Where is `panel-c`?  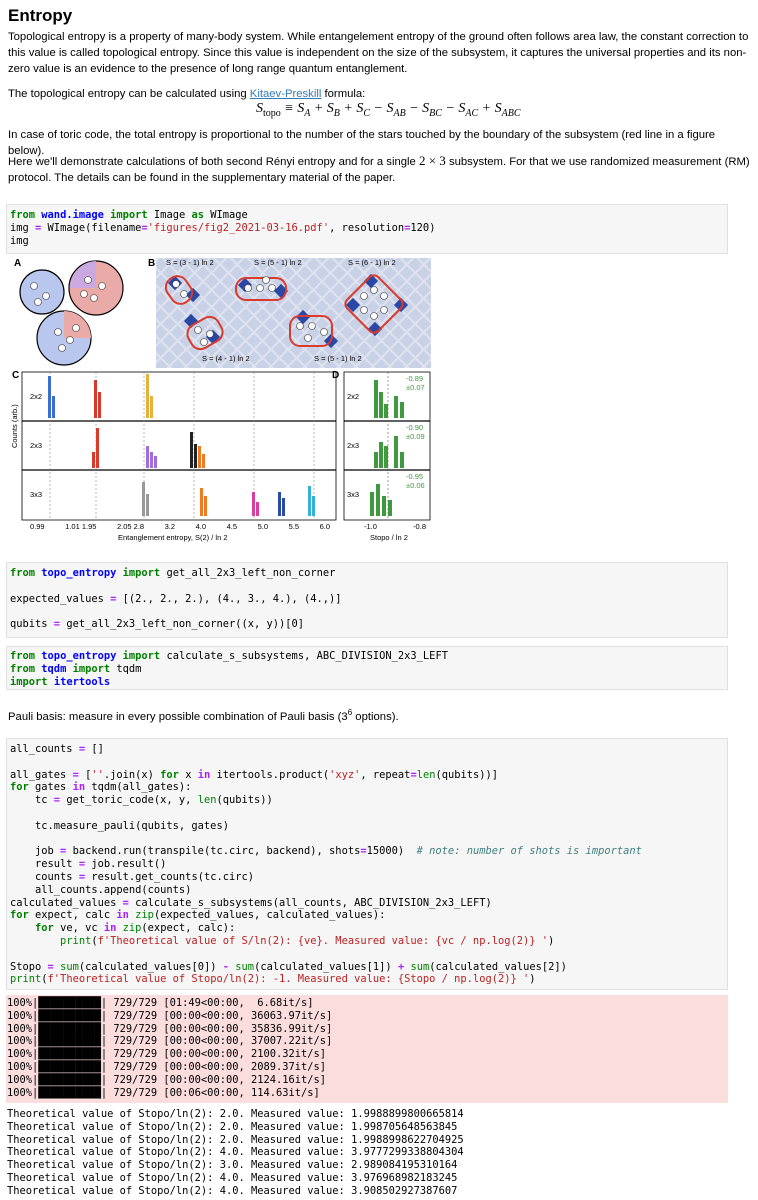
panel-c is located at coordinates (179, 446).